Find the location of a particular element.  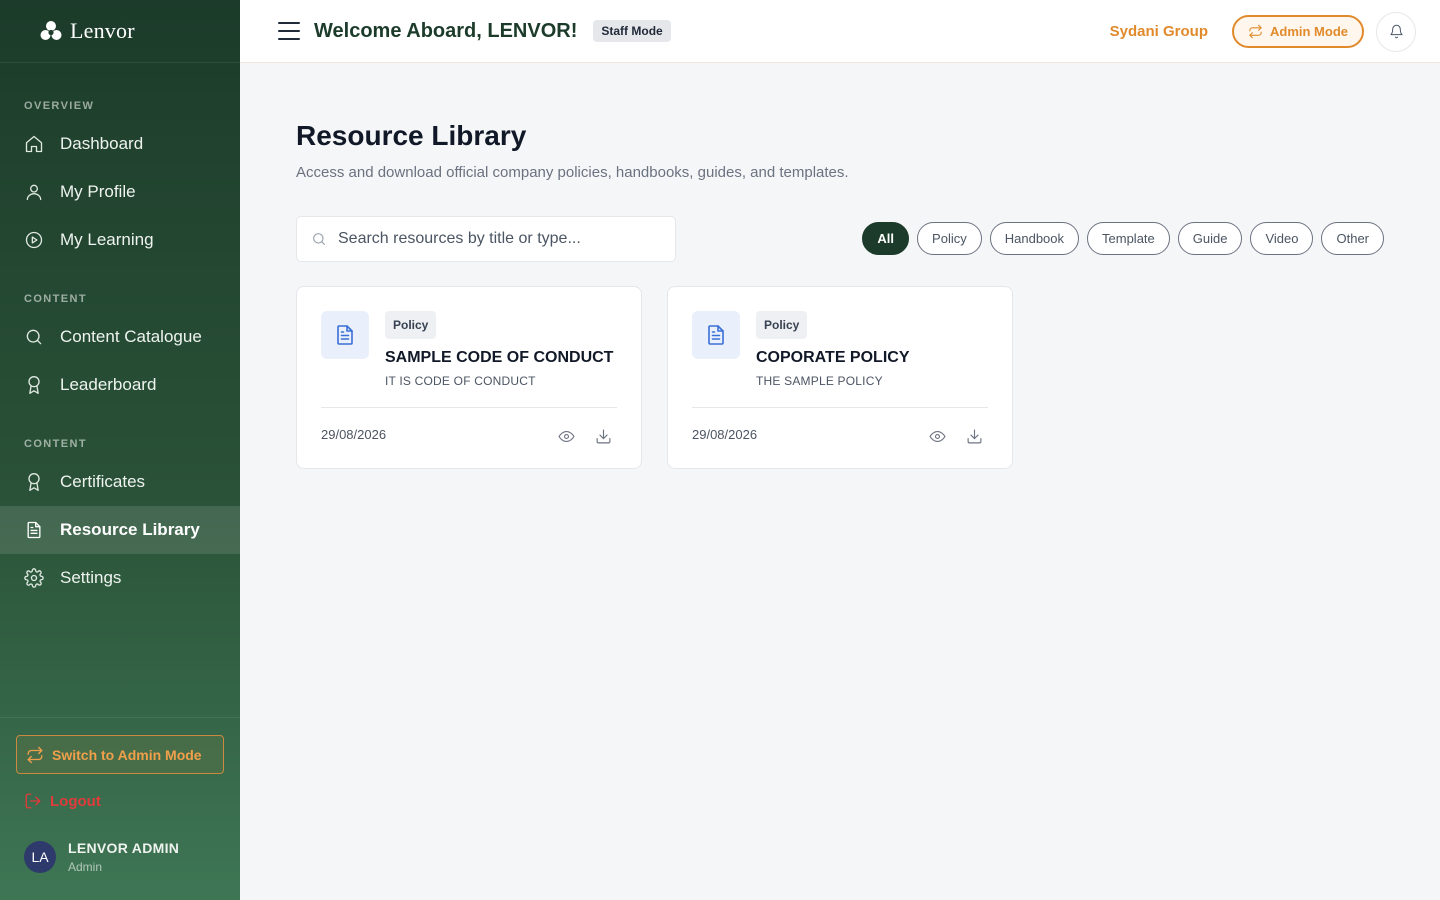

logout-button: Logout is located at coordinates (62, 801).